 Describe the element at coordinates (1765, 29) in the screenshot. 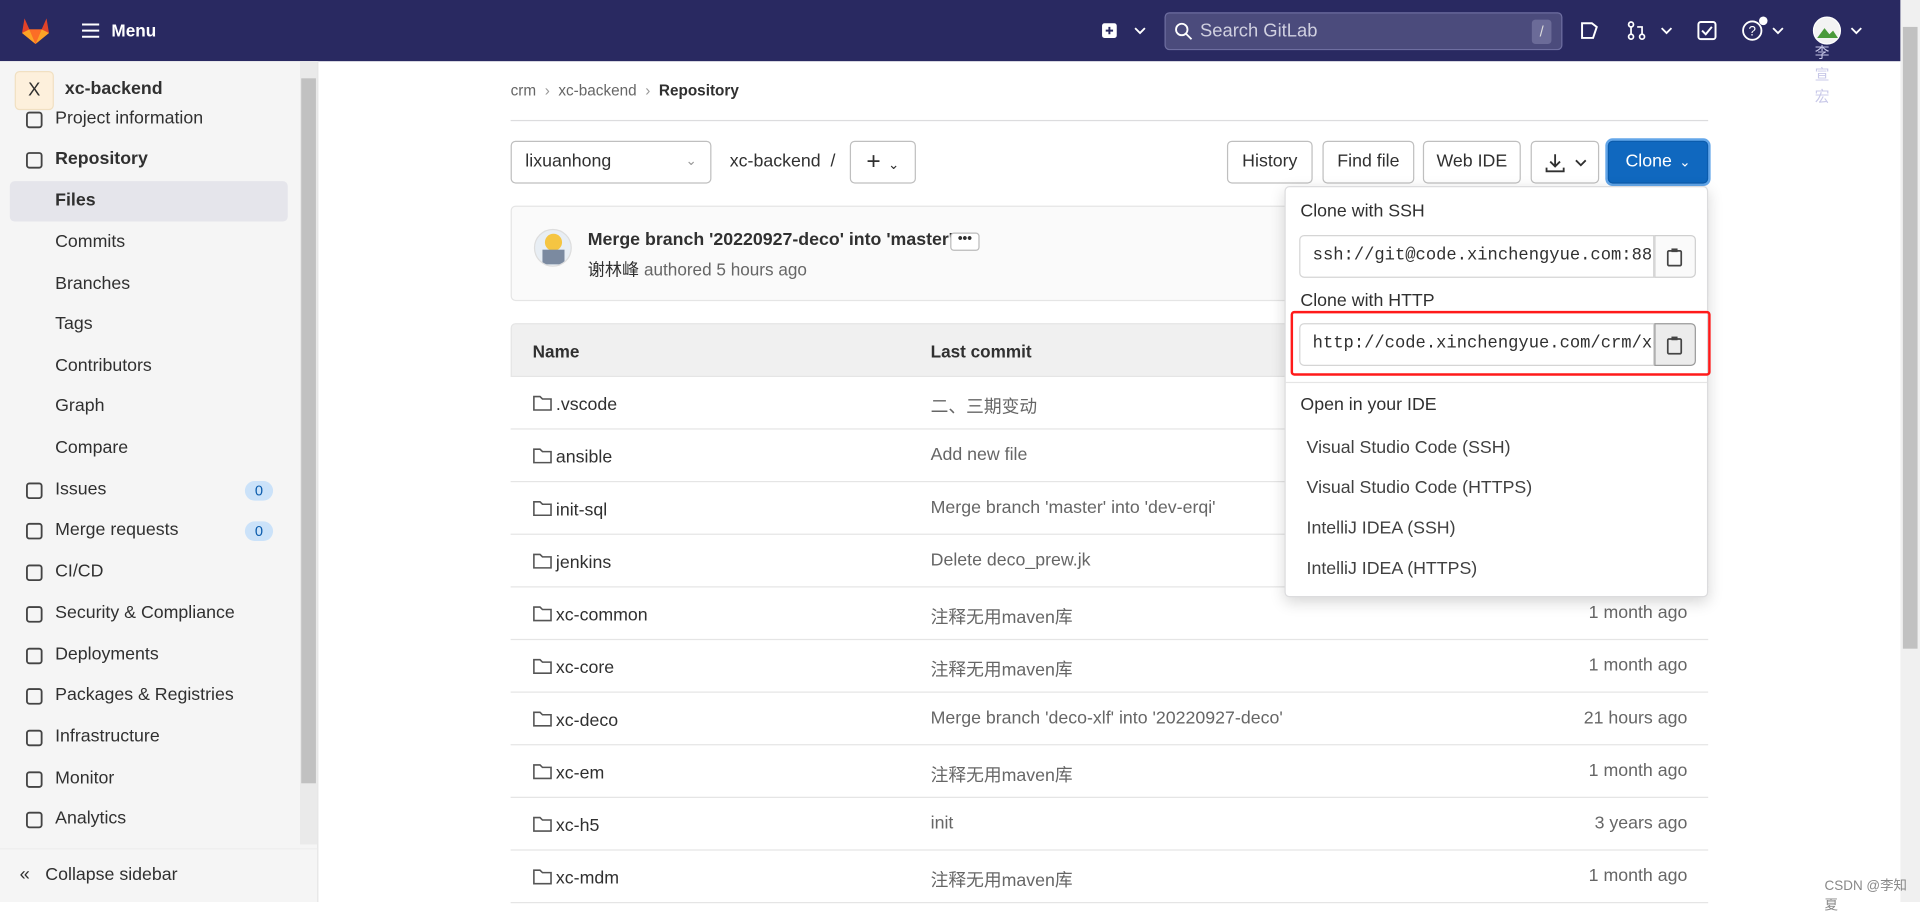

I see `help-icon: ?` at that location.